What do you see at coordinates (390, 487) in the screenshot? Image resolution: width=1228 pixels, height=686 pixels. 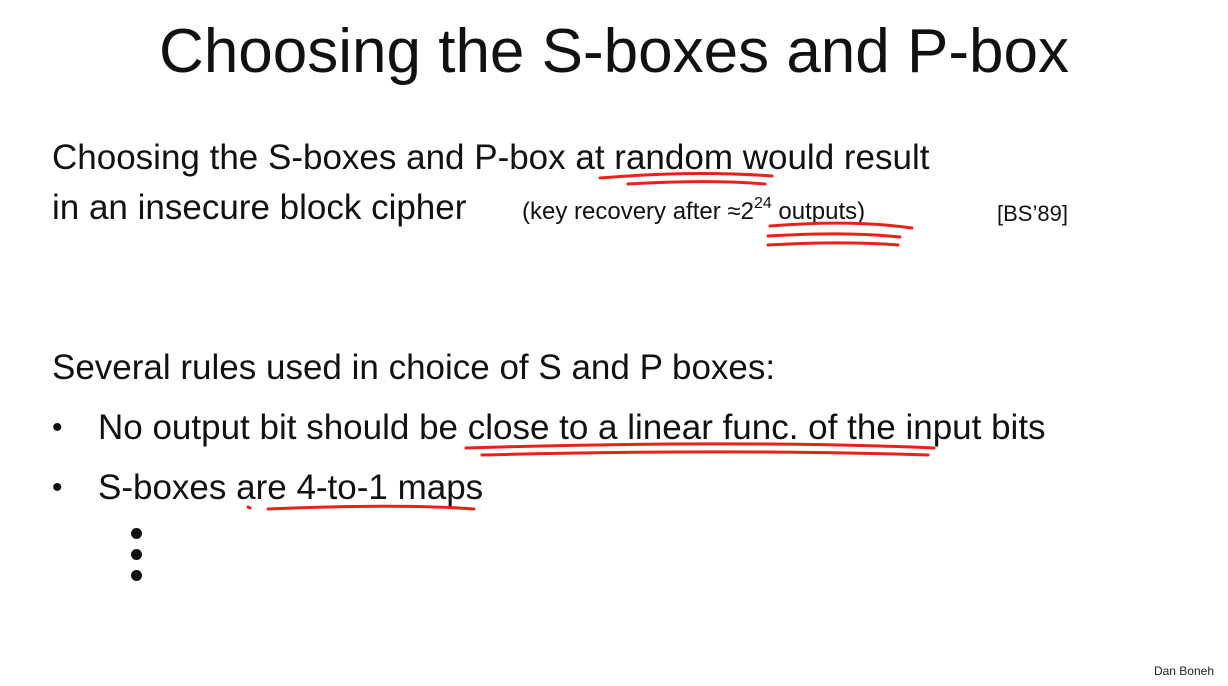 I see `rule-2-highlight: 4-to-1 maps` at bounding box center [390, 487].